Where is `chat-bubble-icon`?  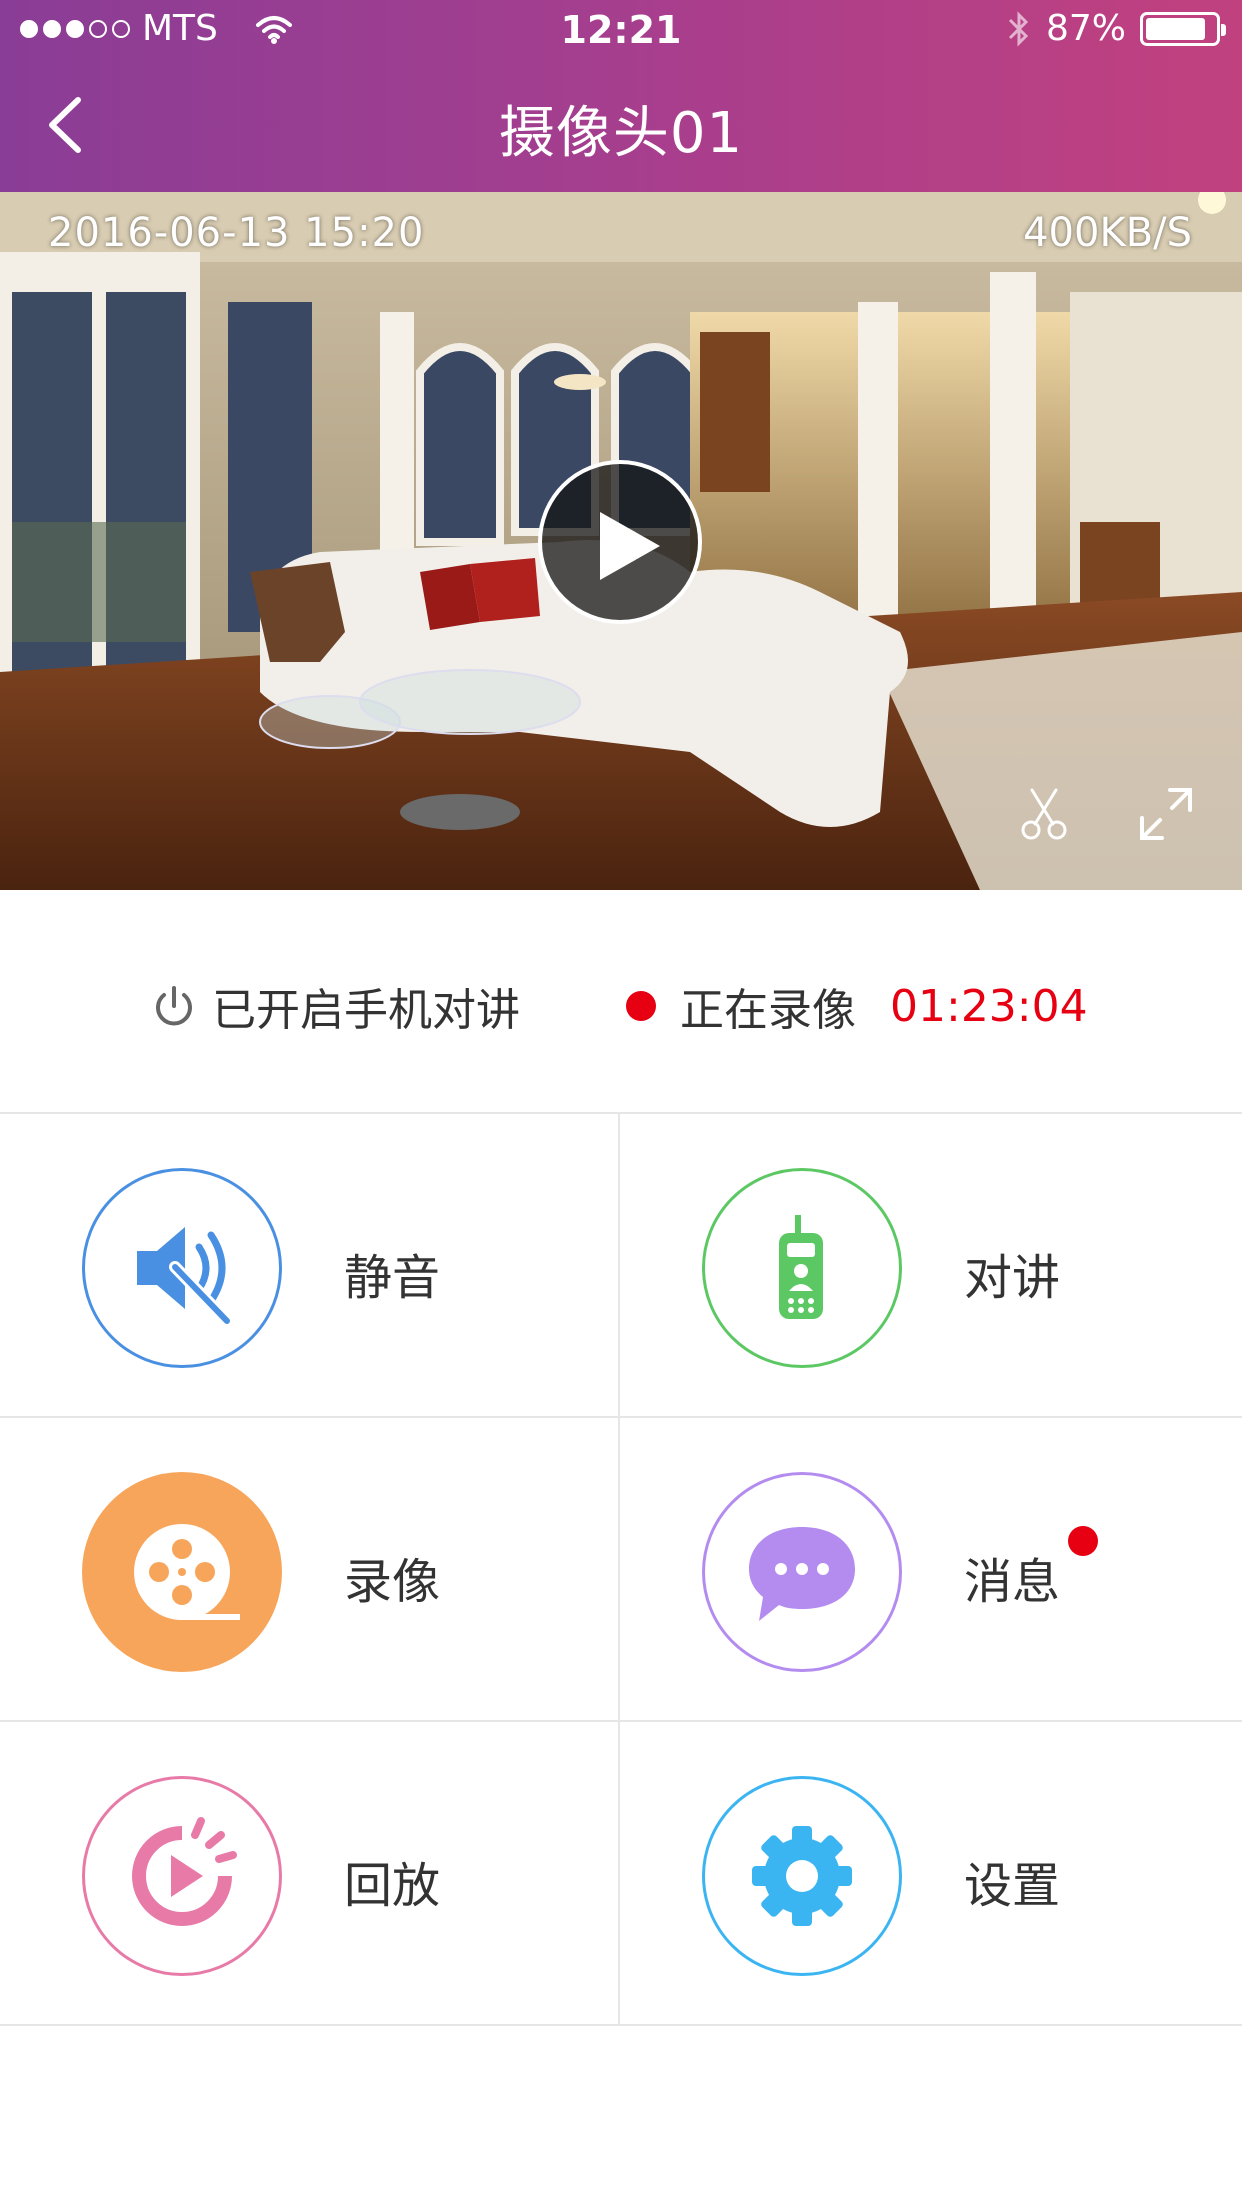
chat-bubble-icon is located at coordinates (802, 1574).